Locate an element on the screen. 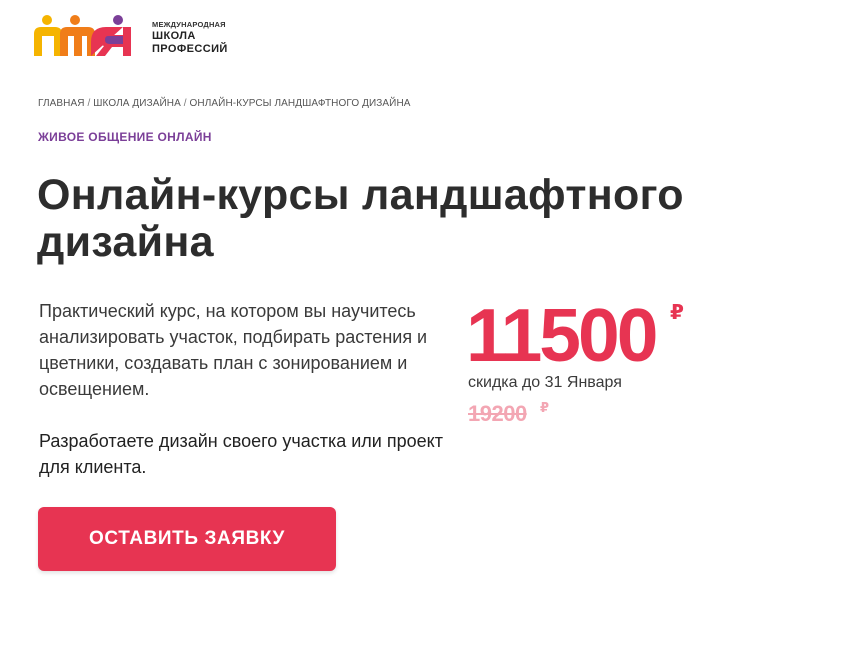 This screenshot has width=853, height=649. breadcrumb-design-school-link: ШКОЛА ДИЗАЙНА is located at coordinates (137, 103).